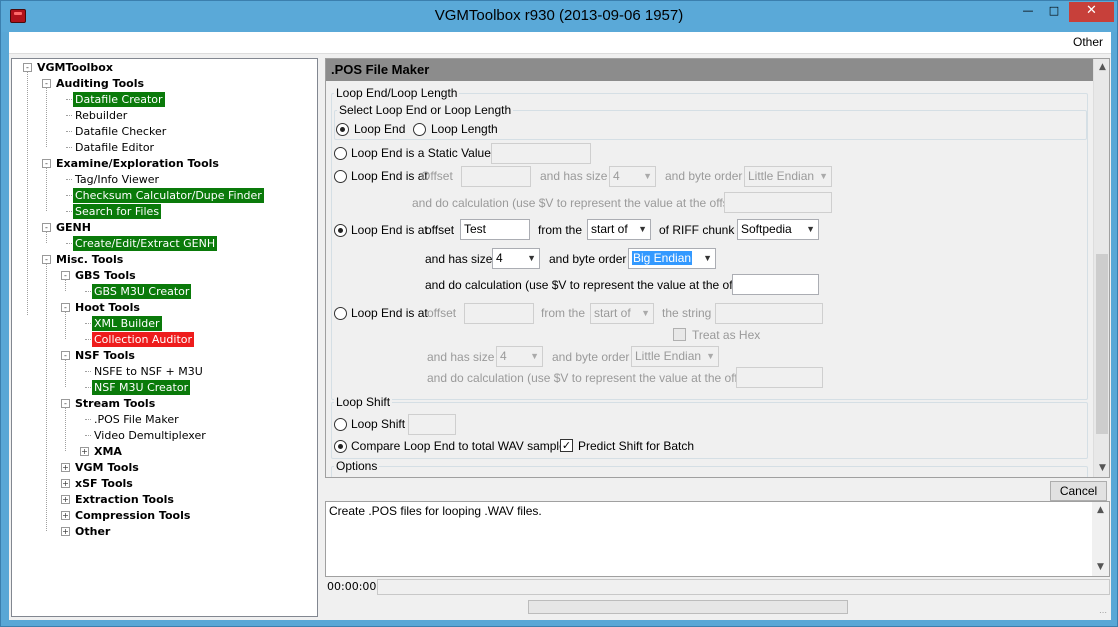 This screenshot has width=1118, height=627. I want to click on size-select-3: 4 ▼, so click(519, 356).